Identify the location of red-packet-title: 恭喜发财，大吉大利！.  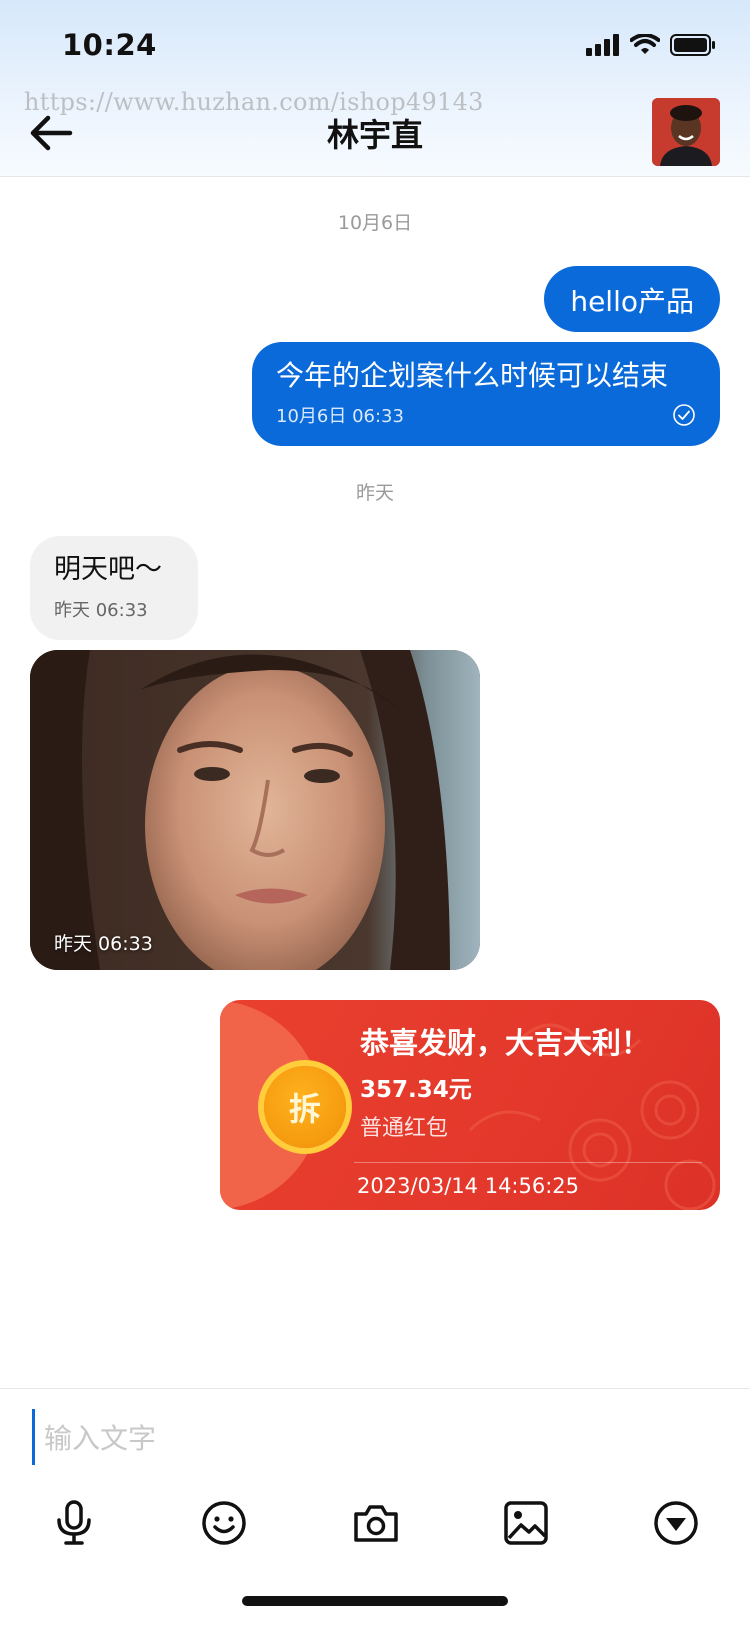
(505, 1043).